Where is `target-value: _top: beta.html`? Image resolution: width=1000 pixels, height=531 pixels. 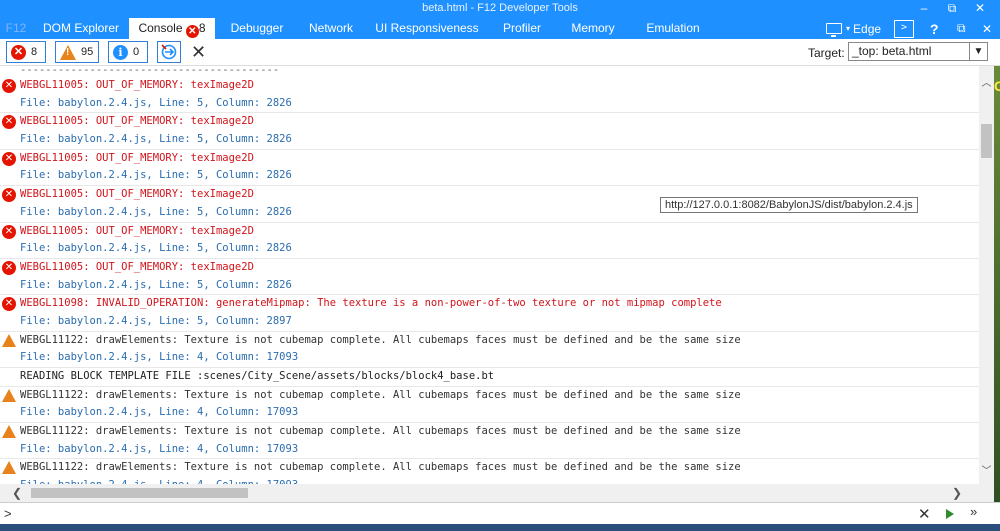
target-value: _top: beta.html is located at coordinates (892, 51).